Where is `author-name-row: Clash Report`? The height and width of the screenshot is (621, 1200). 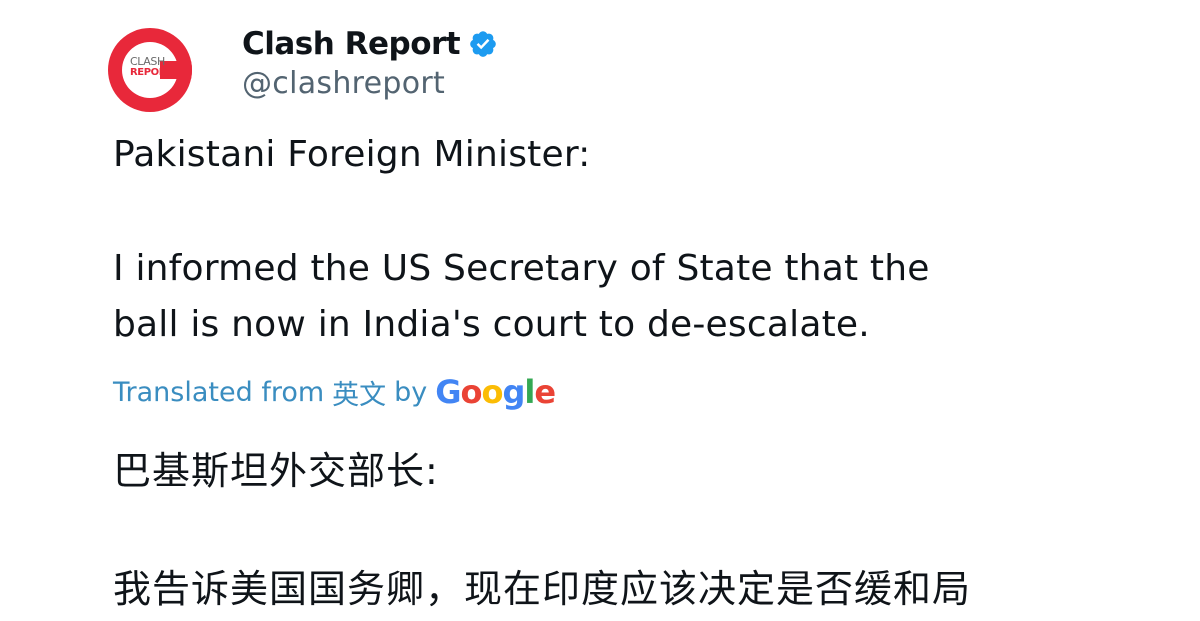 author-name-row: Clash Report is located at coordinates (370, 44).